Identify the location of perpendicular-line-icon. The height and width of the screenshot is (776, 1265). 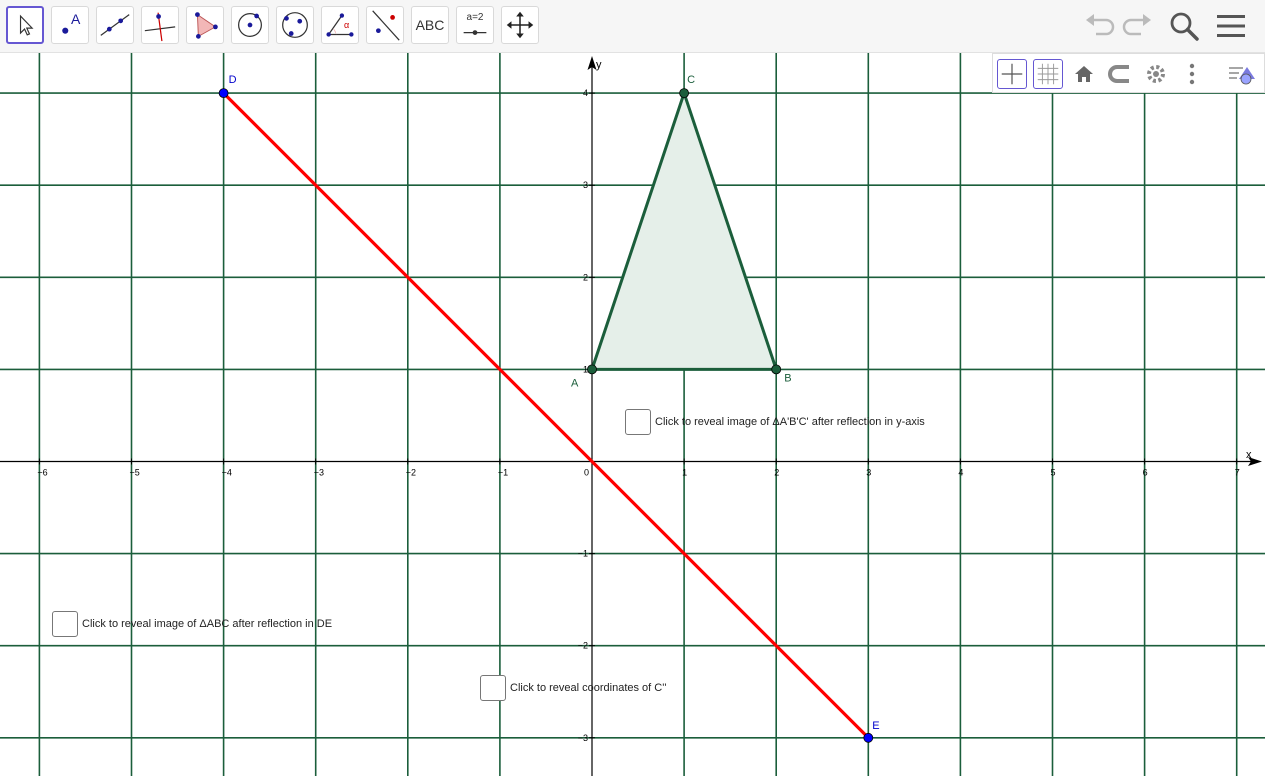
(160, 27).